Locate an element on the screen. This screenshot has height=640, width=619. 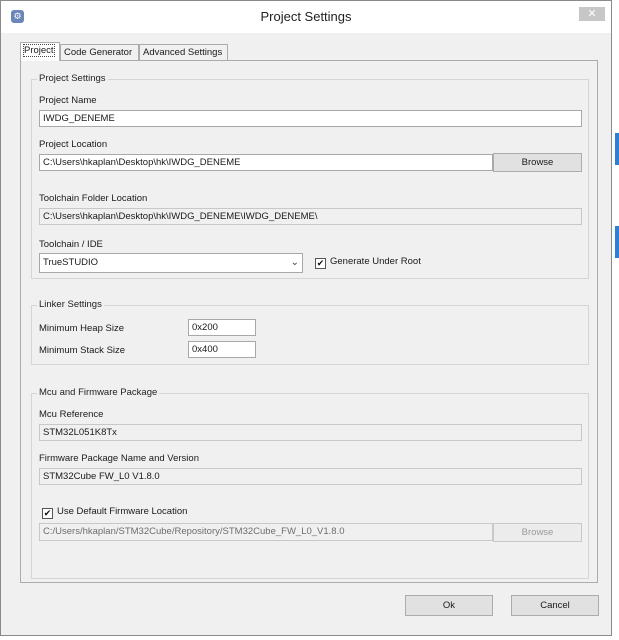
tab-code-generator-label: Code Generator is located at coordinates (98, 52).